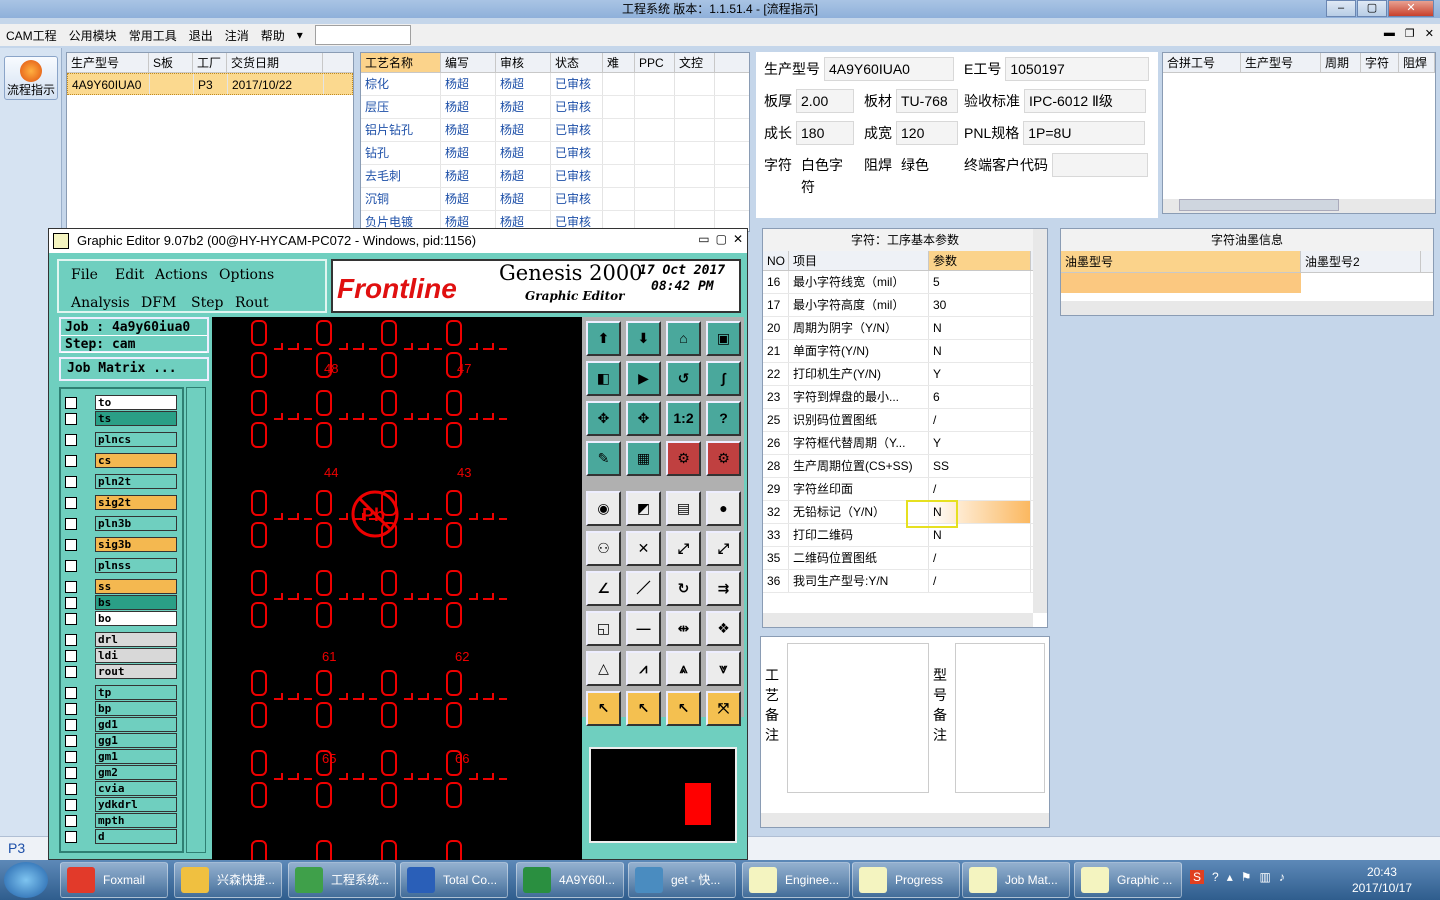 The height and width of the screenshot is (900, 1440). What do you see at coordinates (1341, 8) in the screenshot?
I see `minimize-button: –` at bounding box center [1341, 8].